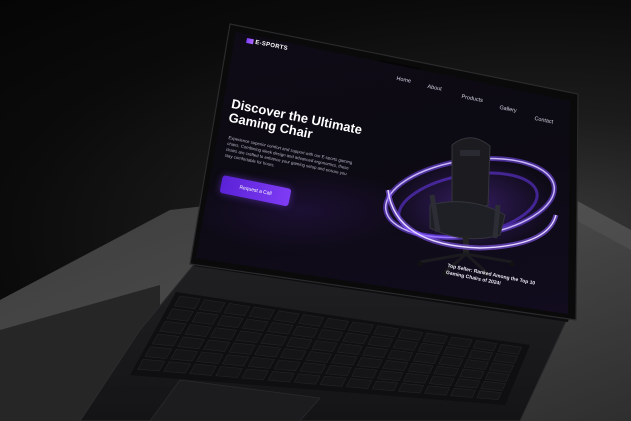 Image resolution: width=631 pixels, height=421 pixels. Describe the element at coordinates (250, 41) in the screenshot. I see `logo-icon` at that location.